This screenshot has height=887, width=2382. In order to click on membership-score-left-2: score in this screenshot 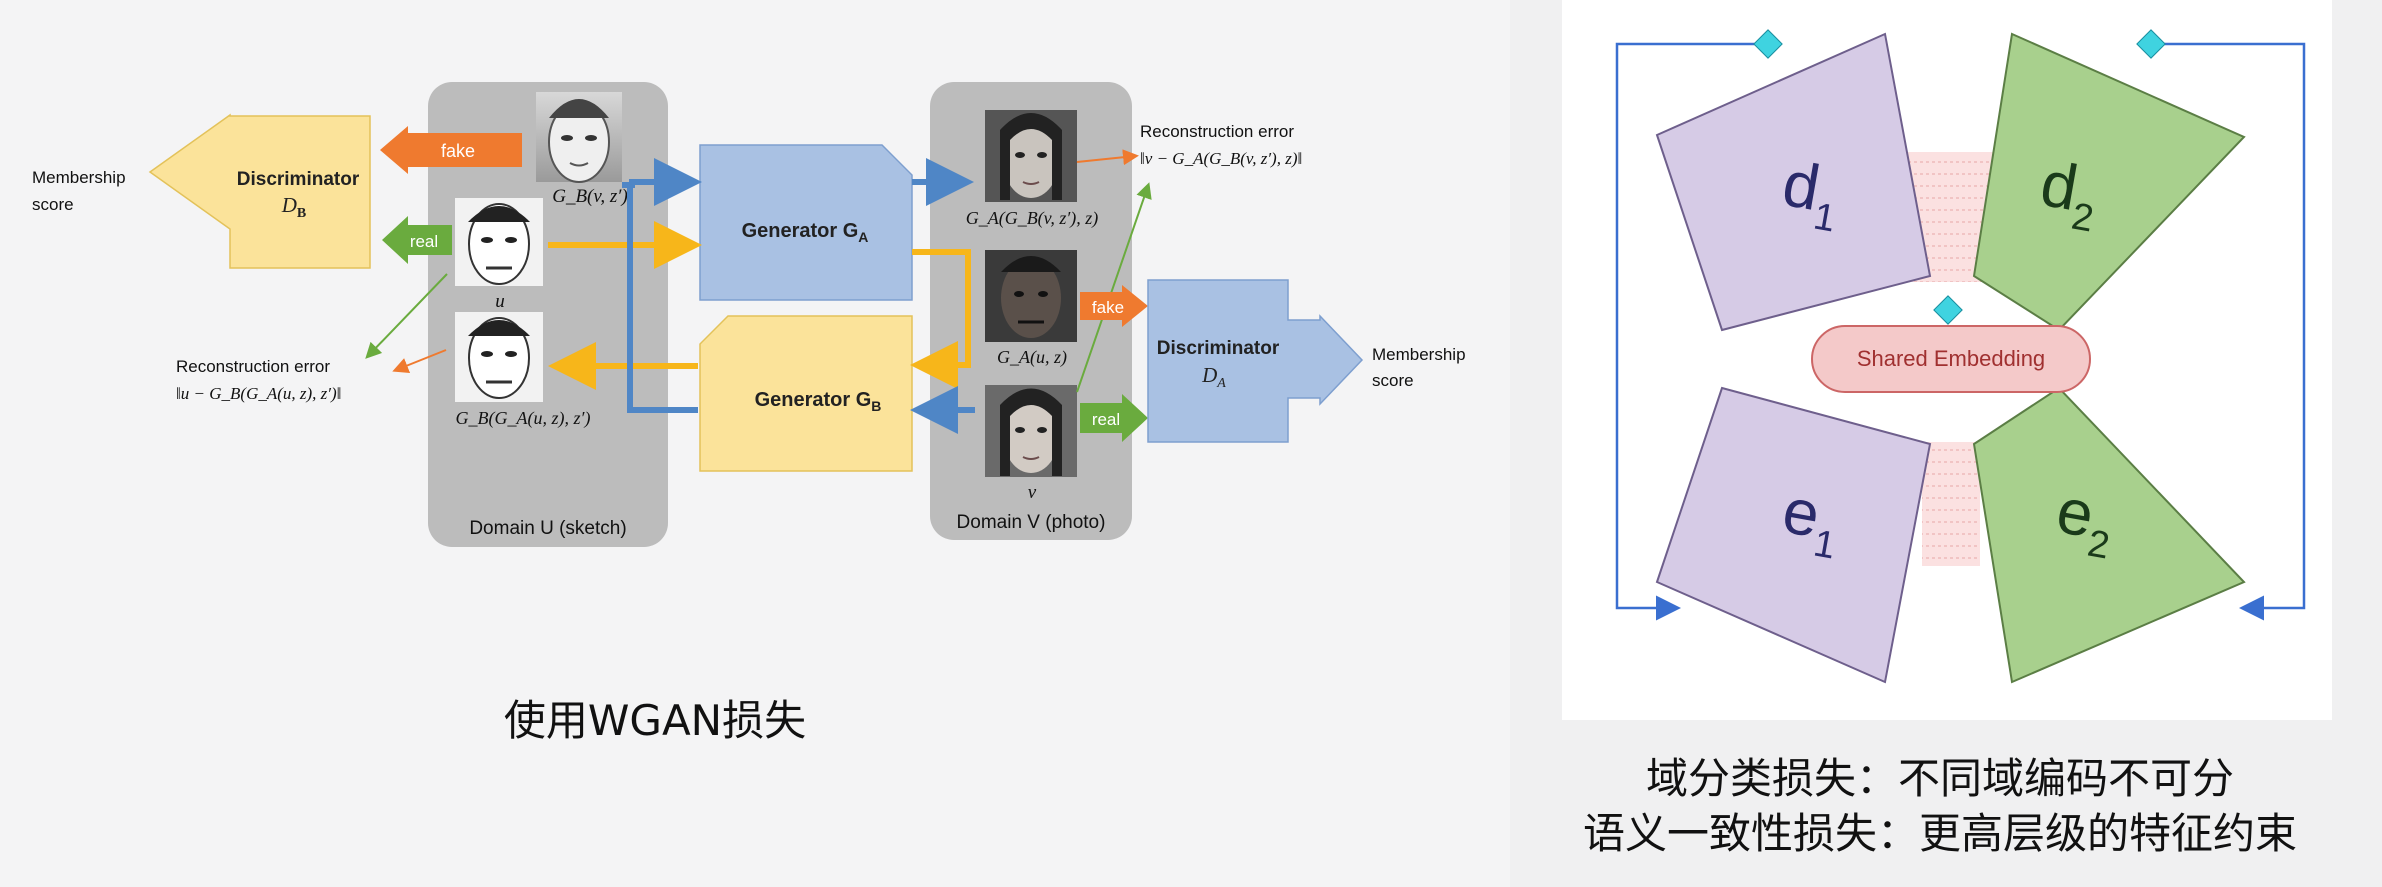, I will do `click(53, 204)`.